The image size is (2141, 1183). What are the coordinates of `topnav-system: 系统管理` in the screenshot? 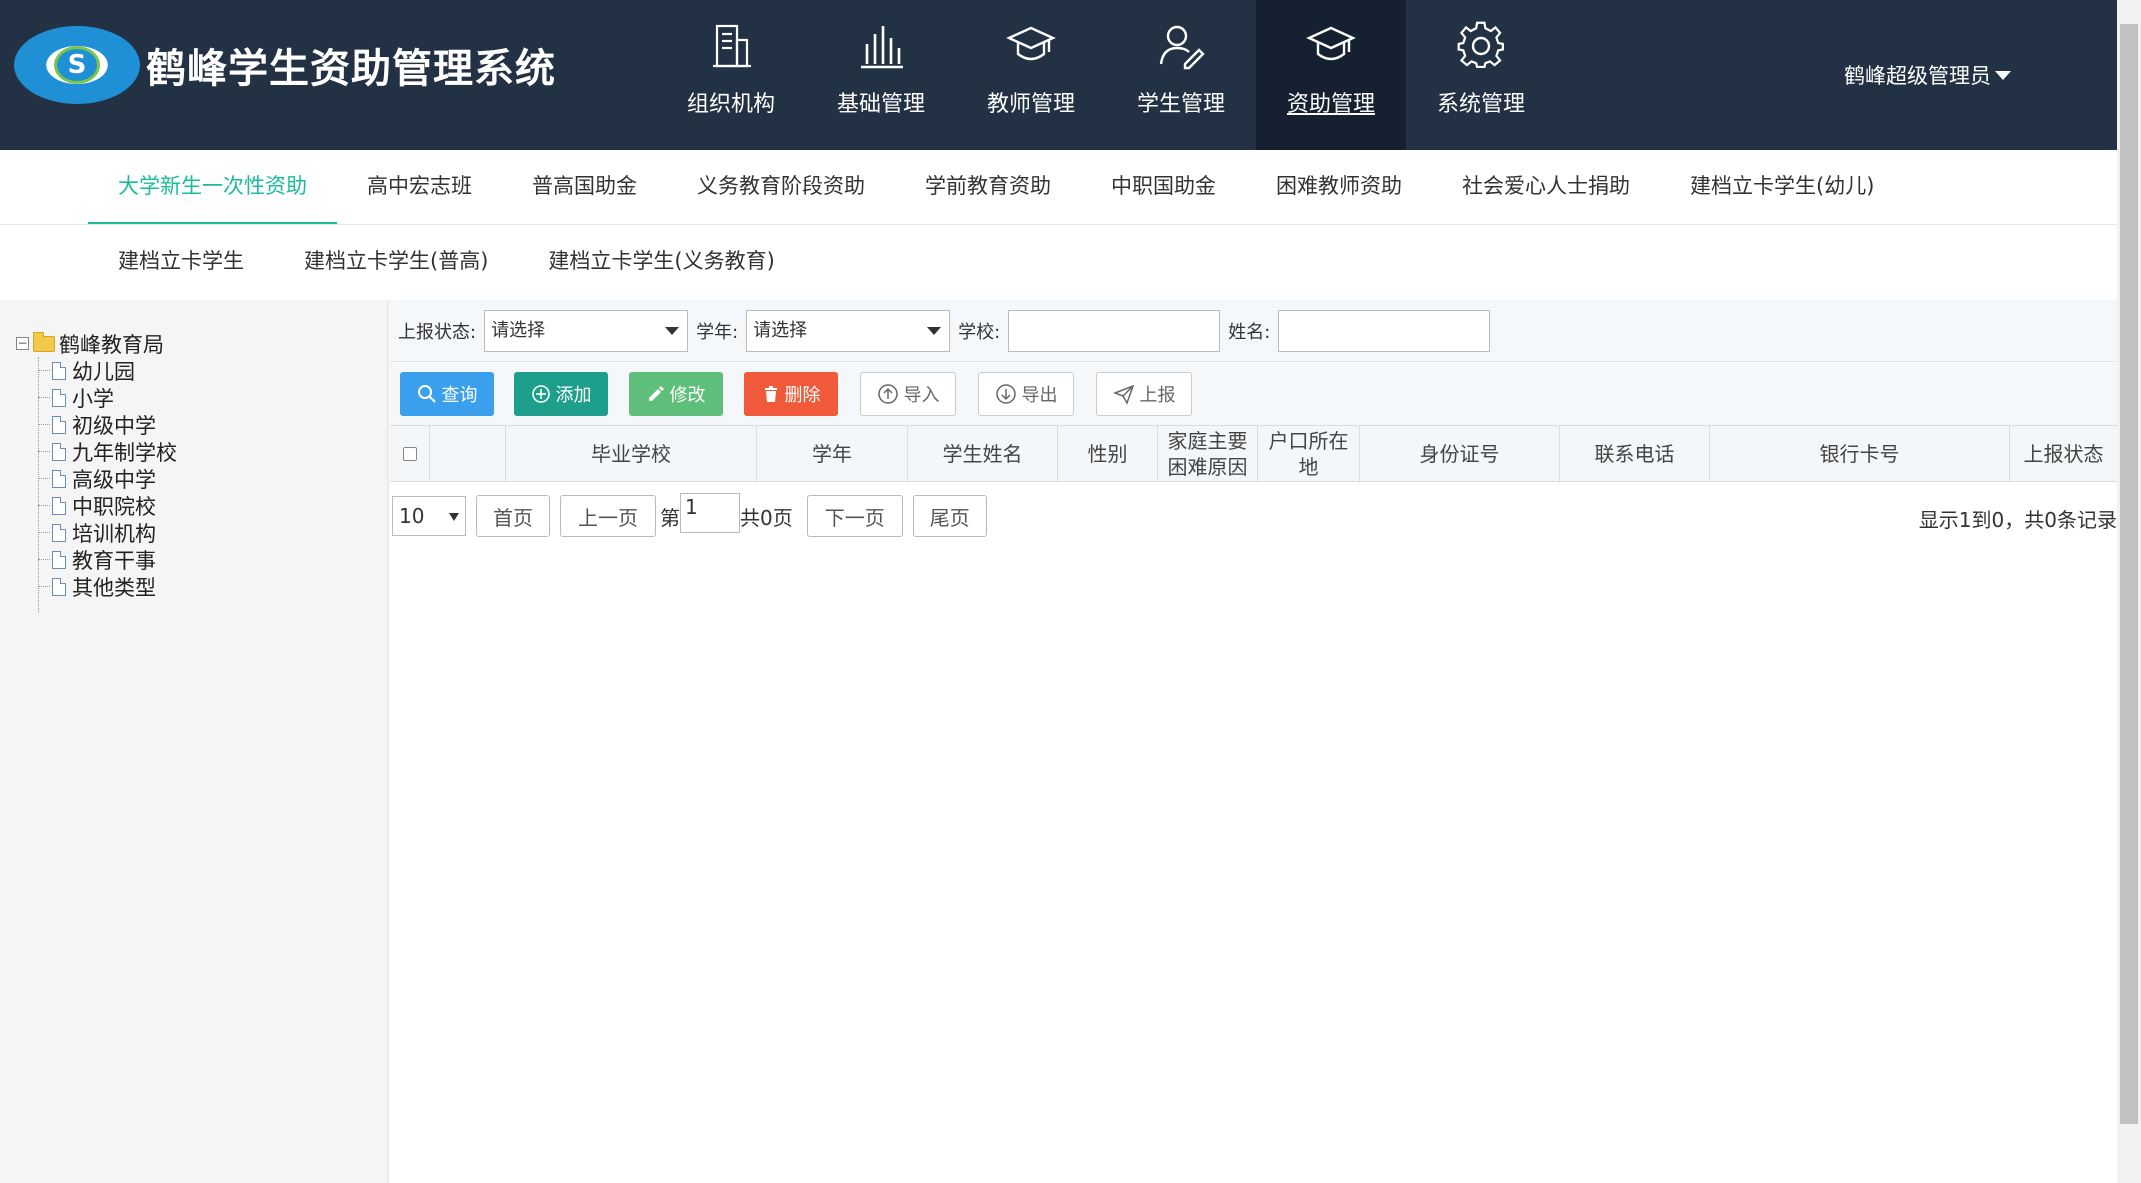 It's located at (1481, 75).